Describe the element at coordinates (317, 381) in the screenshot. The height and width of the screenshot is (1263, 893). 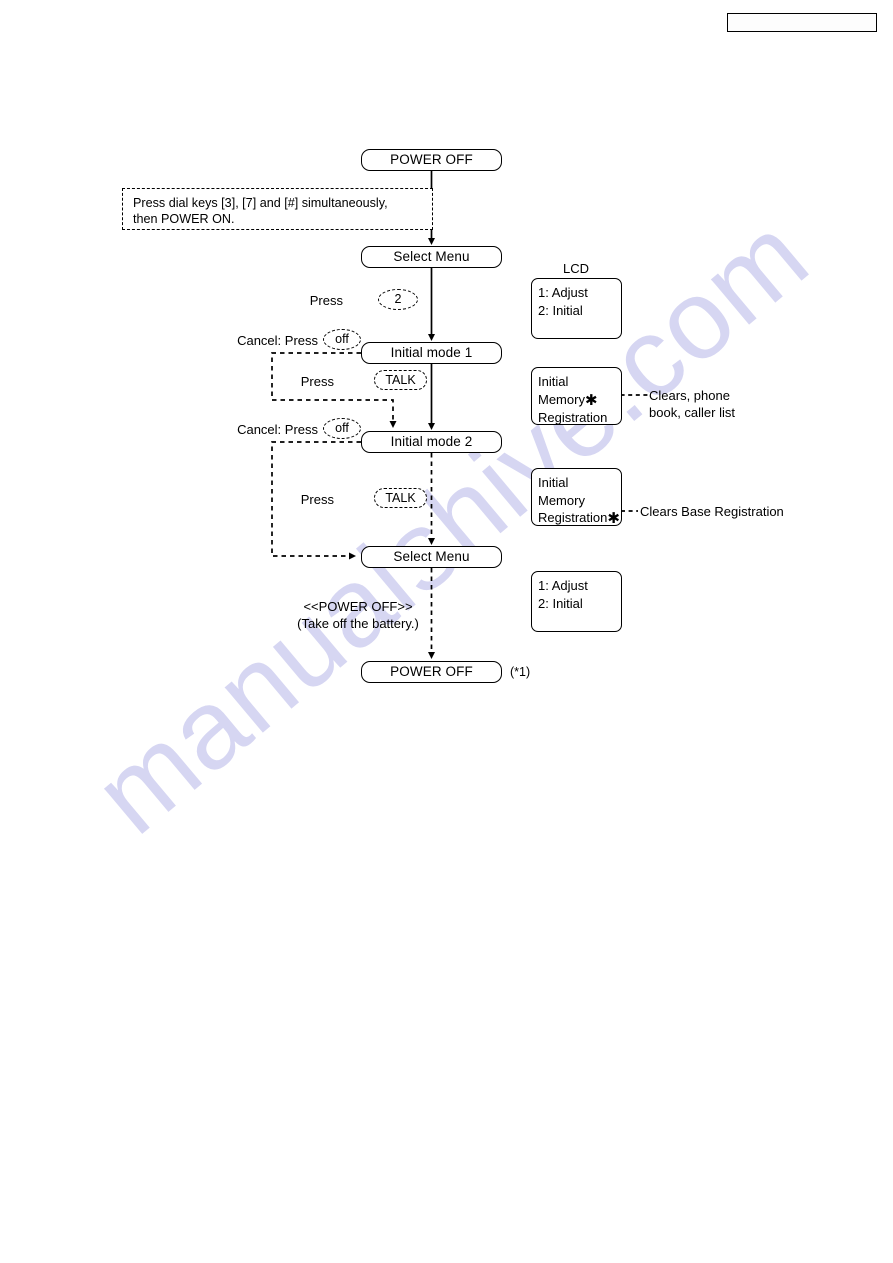
I see `press-talk-1-label: Press` at that location.